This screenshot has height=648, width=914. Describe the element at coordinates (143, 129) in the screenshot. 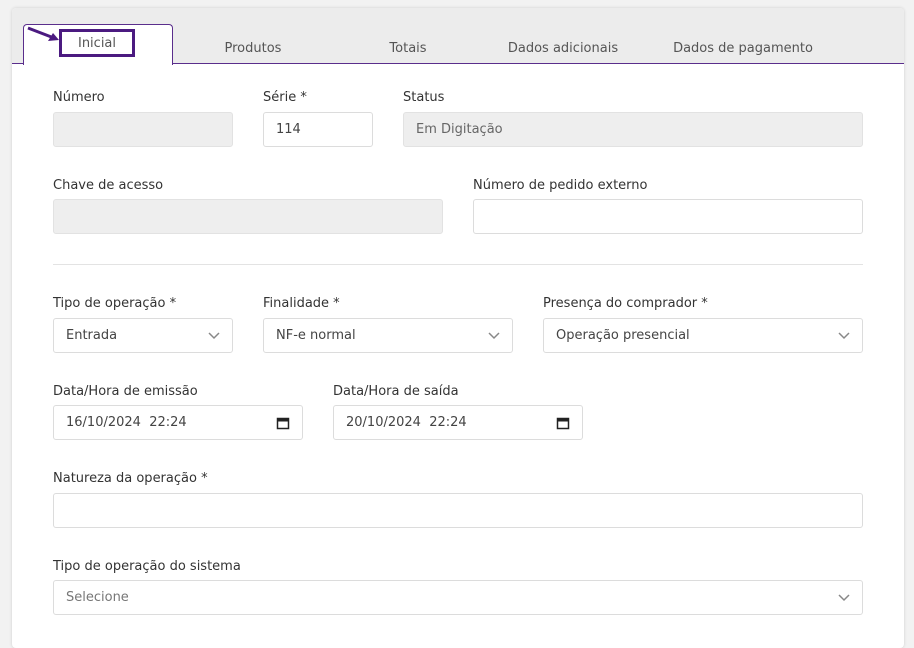

I see `numero-field` at that location.